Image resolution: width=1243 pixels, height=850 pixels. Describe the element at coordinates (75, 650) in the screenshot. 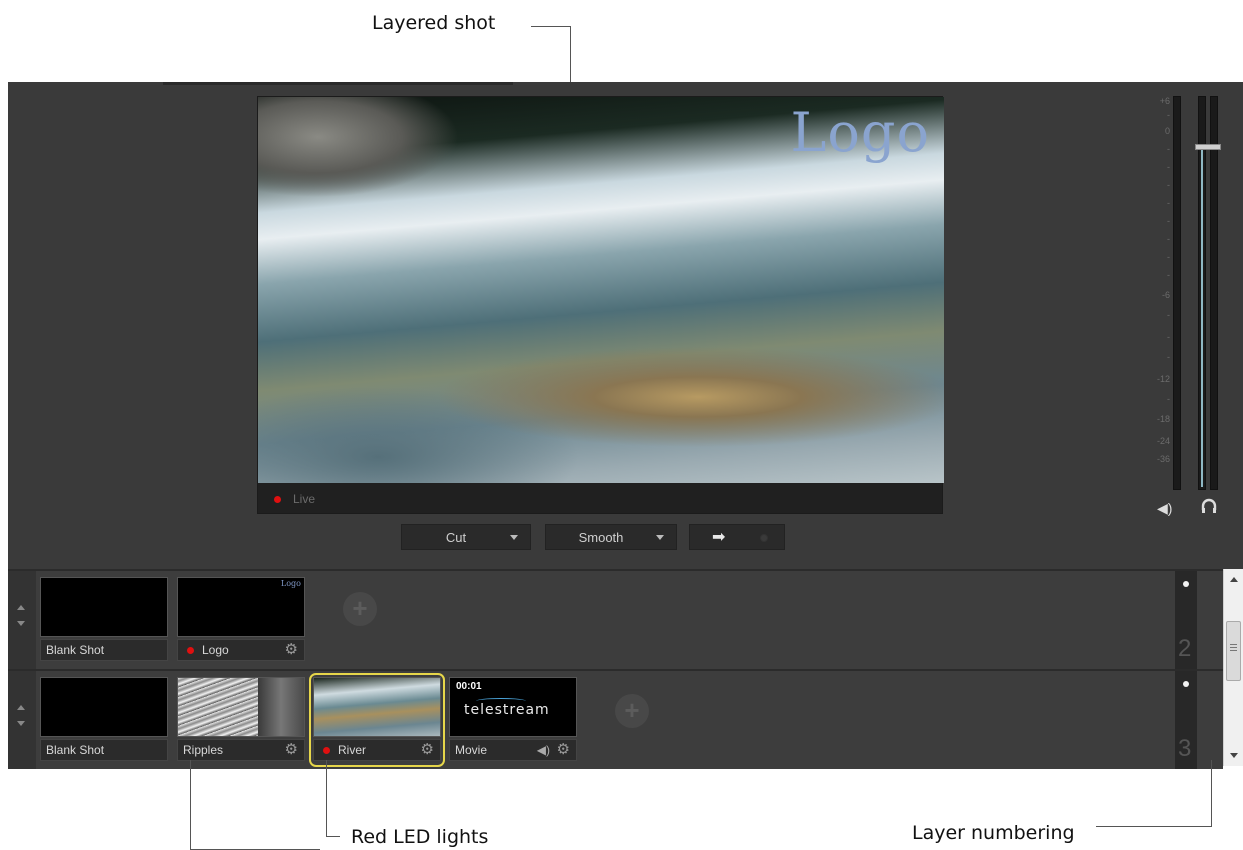

I see `shot-name: Blank Shot` at that location.